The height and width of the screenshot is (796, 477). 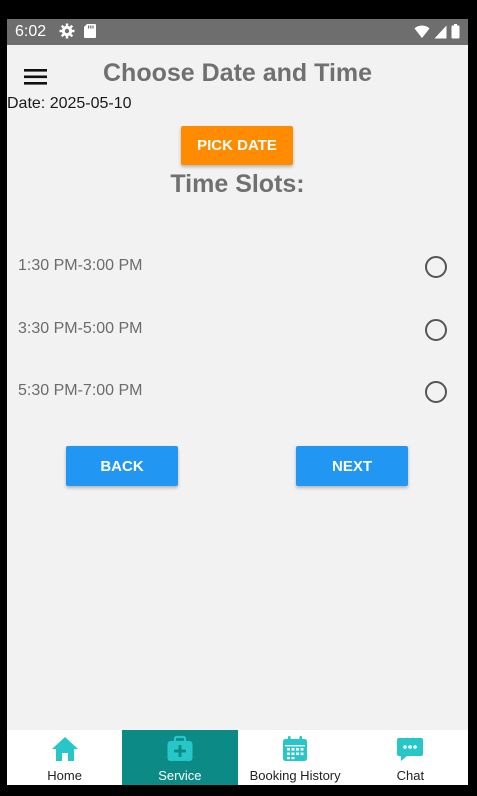 What do you see at coordinates (64, 775) in the screenshot?
I see `nav-label-home: Home` at bounding box center [64, 775].